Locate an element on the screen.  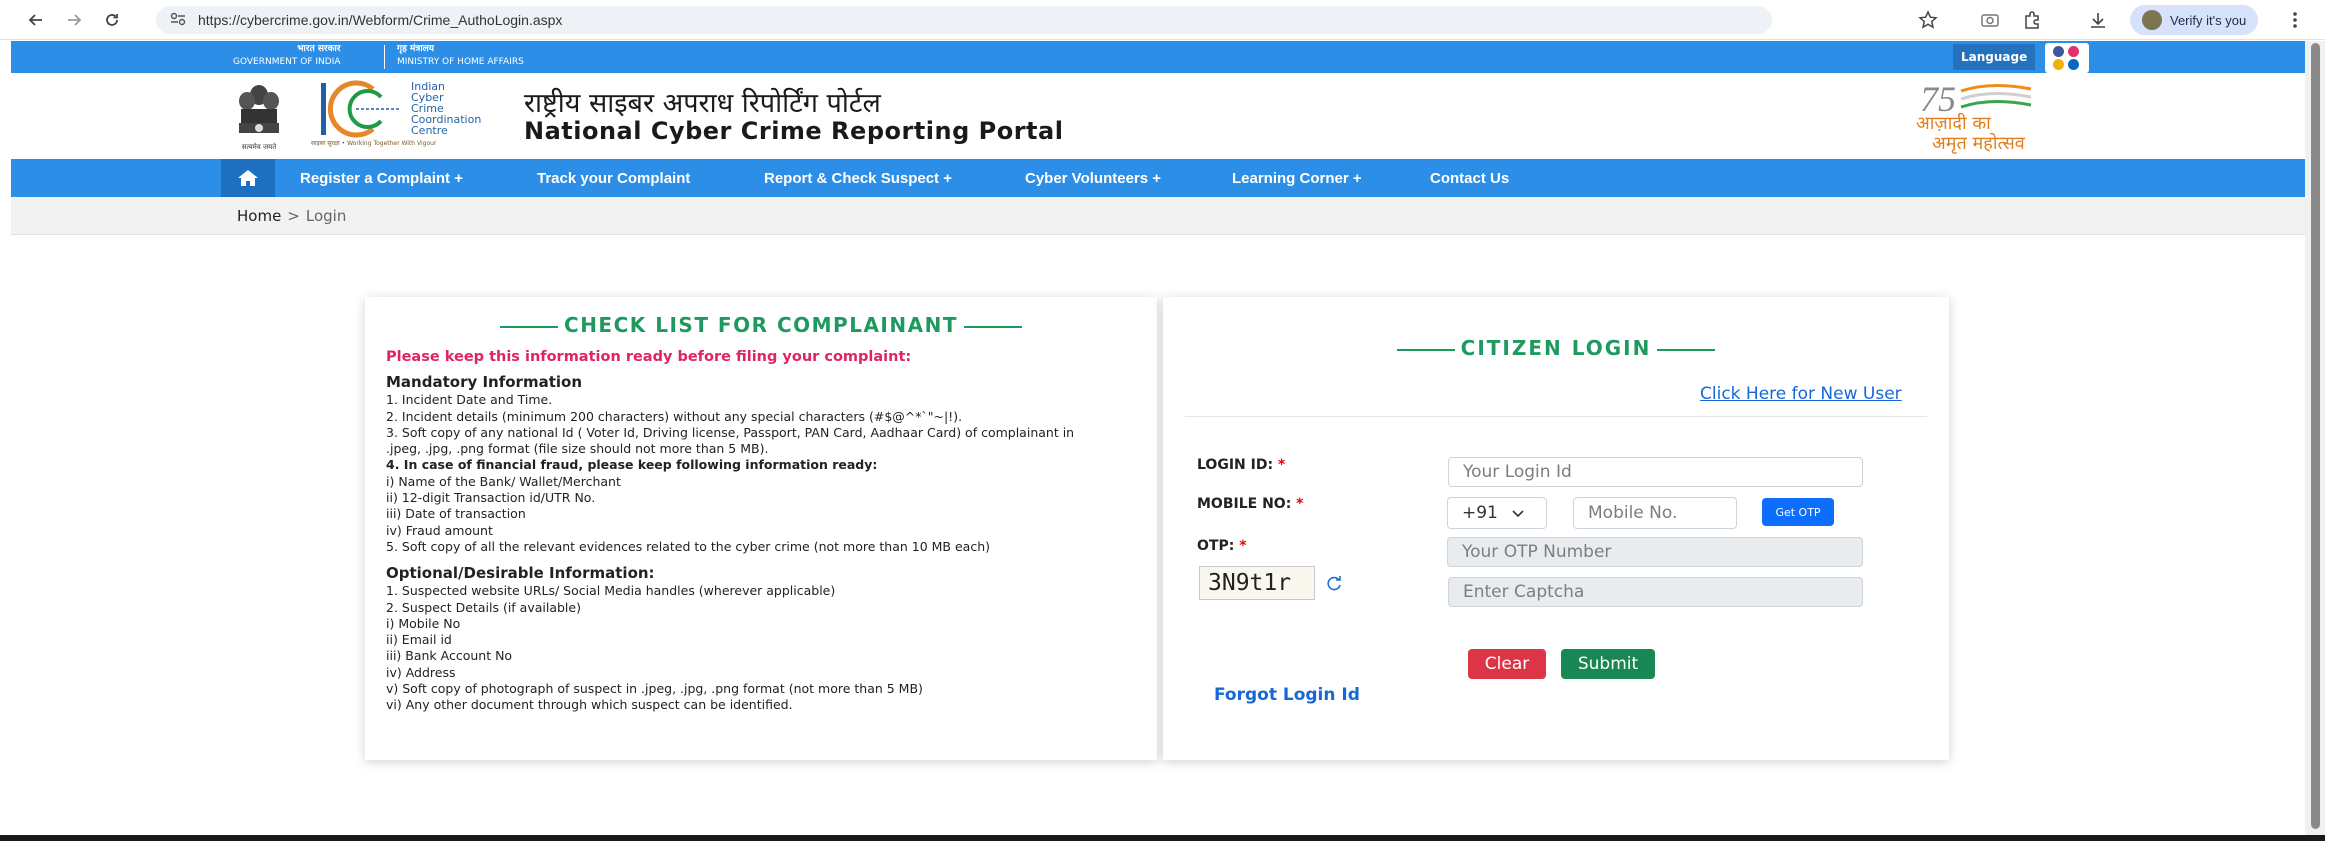
linkedin-icon is located at coordinates (2073, 64).